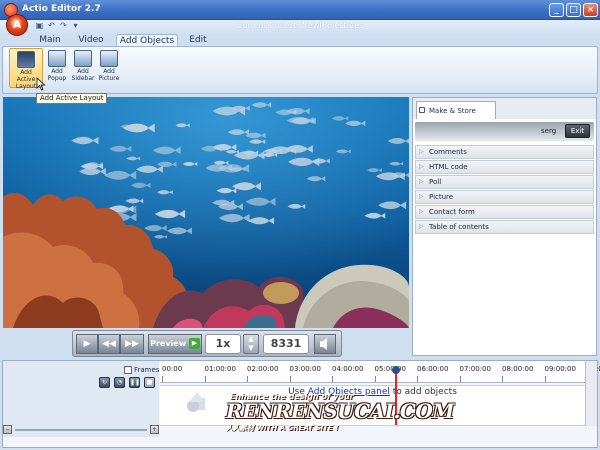  I want to click on username: serg, so click(549, 131).